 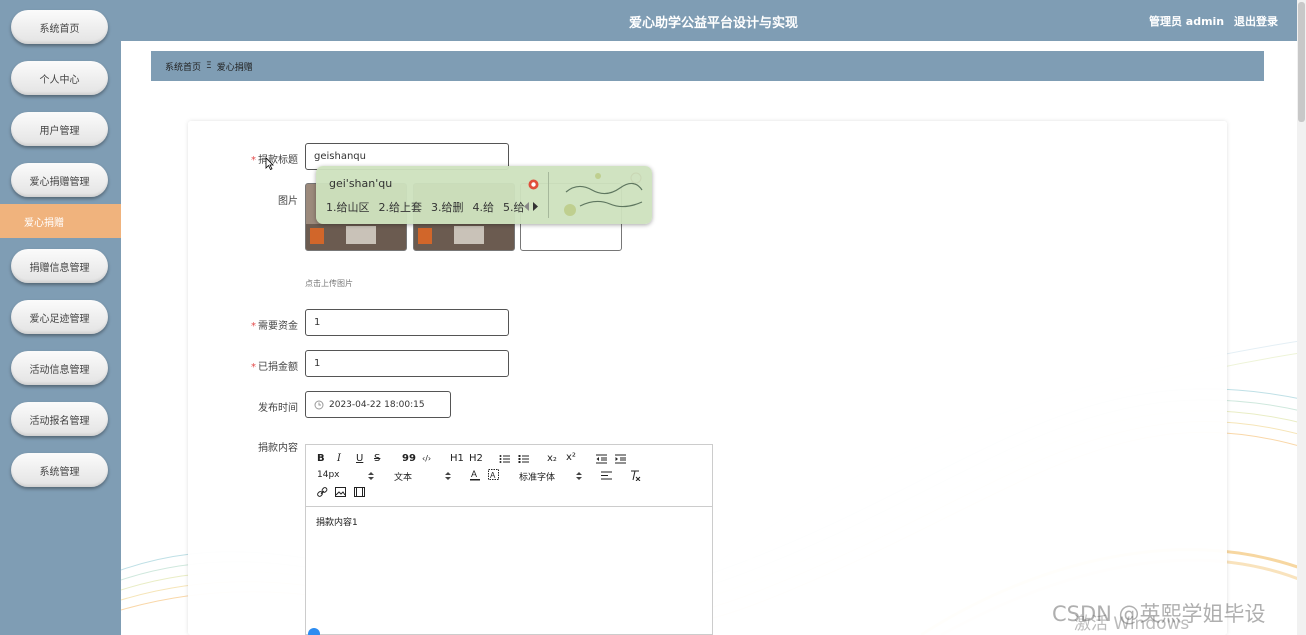 I want to click on resize-handle, so click(x=314, y=631).